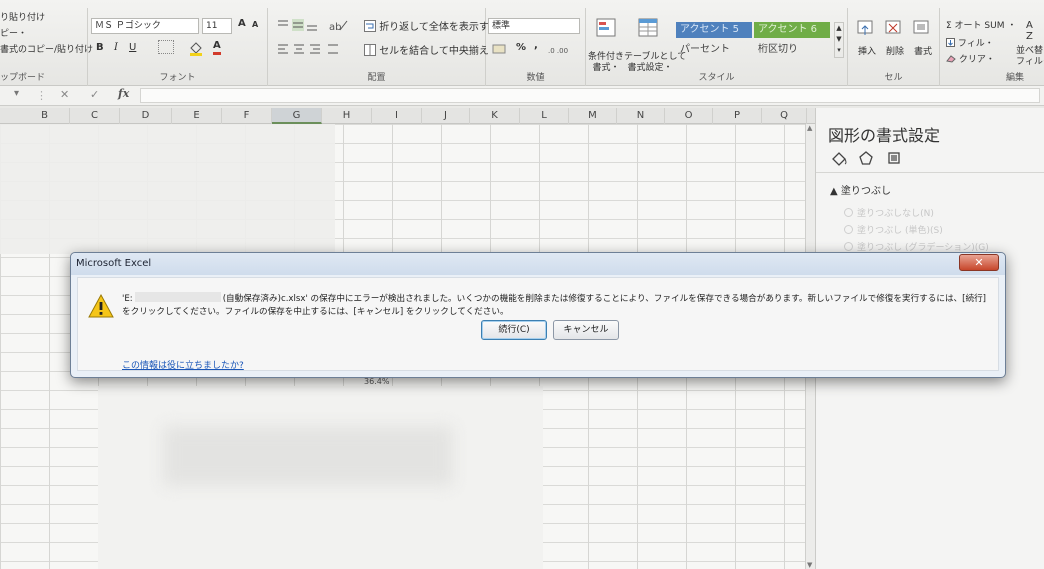 Image resolution: width=1044 pixels, height=569 pixels. What do you see at coordinates (981, 24) in the screenshot?
I see `autosum-button: Σ オート SUM ・` at bounding box center [981, 24].